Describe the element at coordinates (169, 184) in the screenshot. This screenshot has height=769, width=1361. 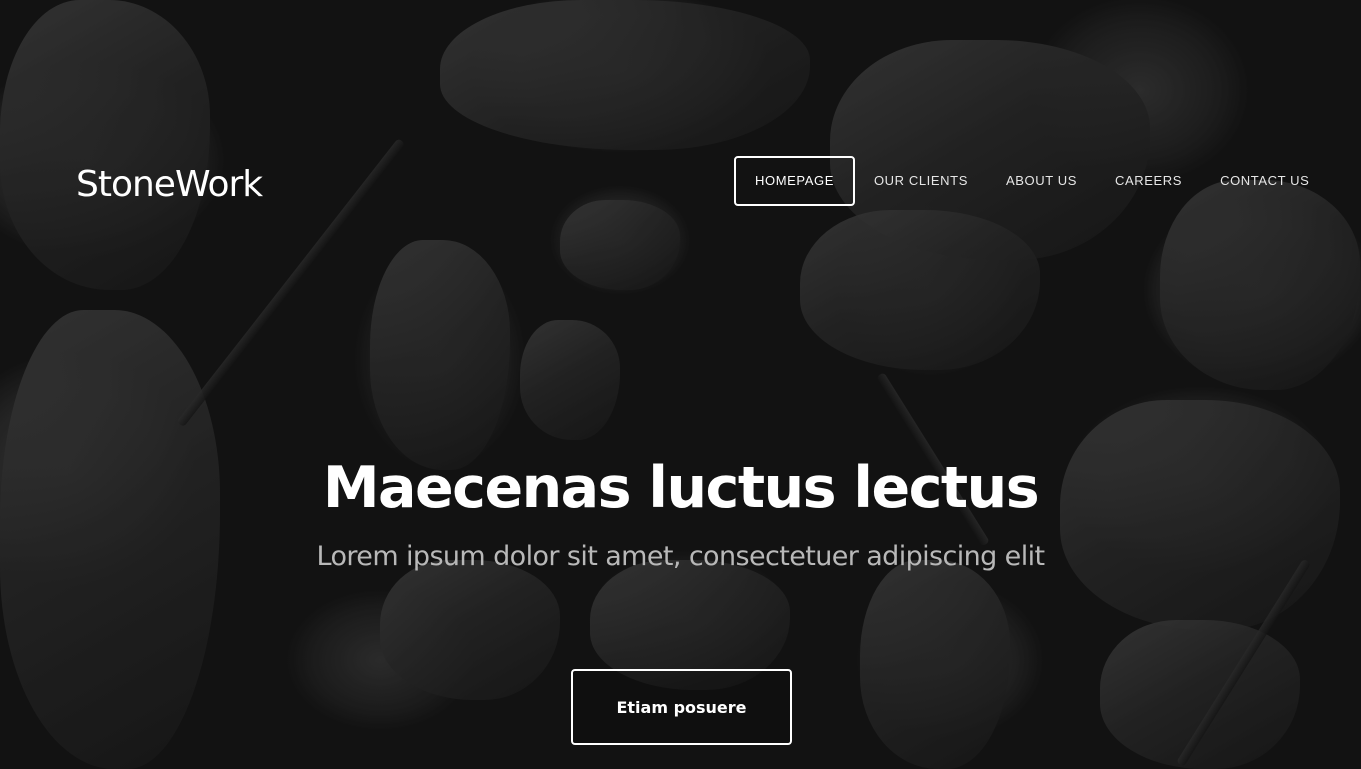
I see `logo: StoneWork` at that location.